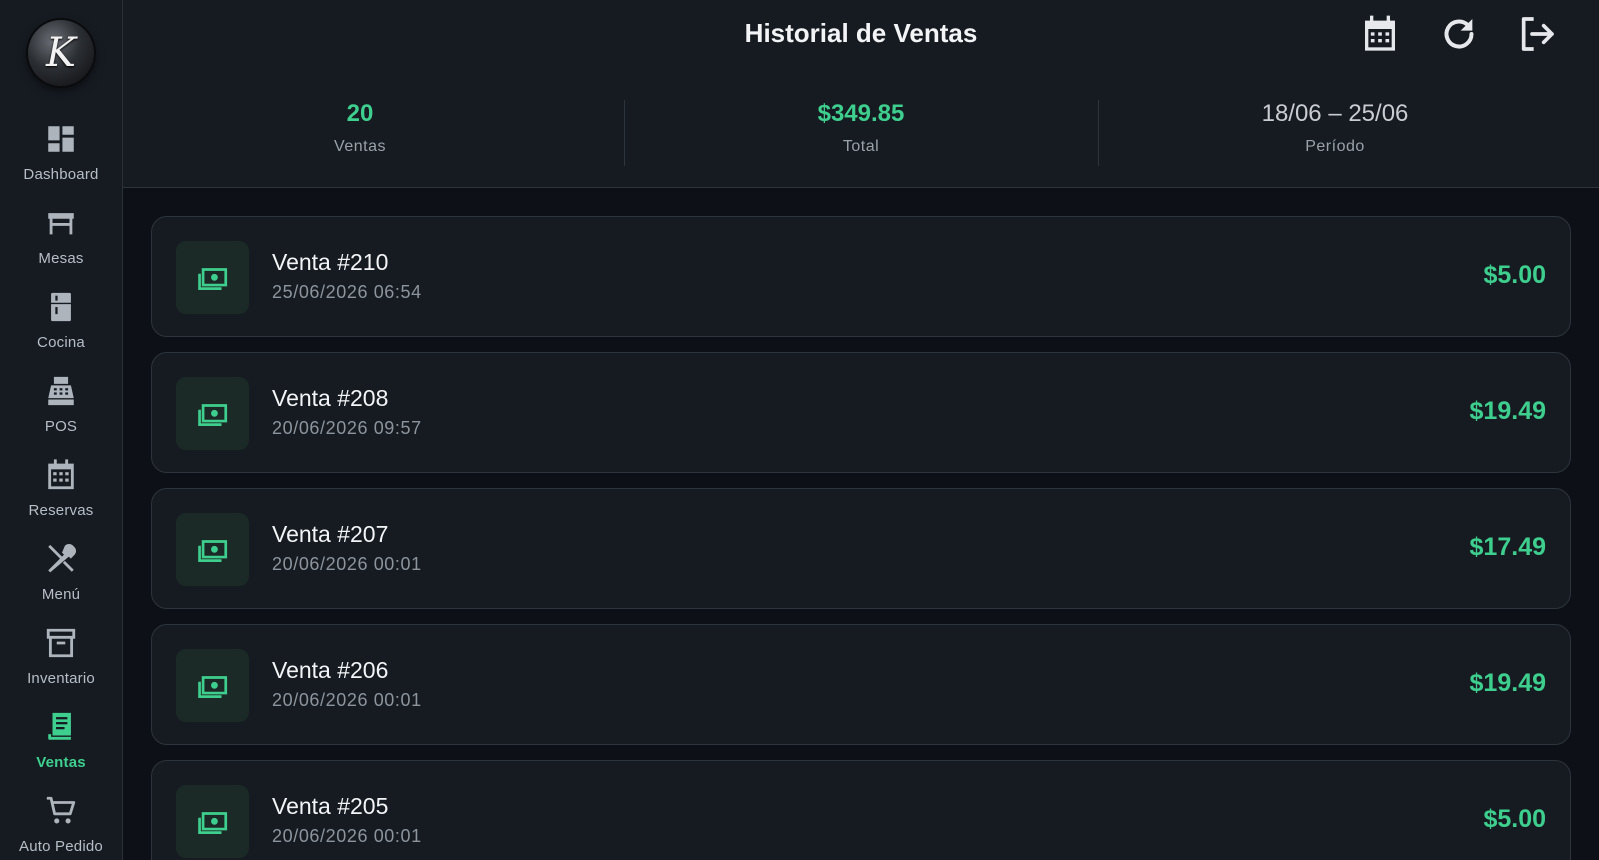 Image resolution: width=1599 pixels, height=860 pixels. What do you see at coordinates (360, 146) in the screenshot?
I see `stat-label: Ventas` at bounding box center [360, 146].